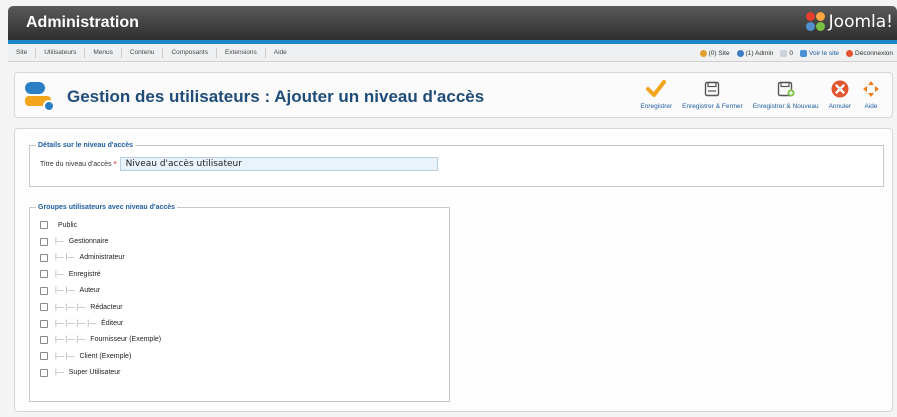  I want to click on save-button: Enregistrer, so click(656, 94).